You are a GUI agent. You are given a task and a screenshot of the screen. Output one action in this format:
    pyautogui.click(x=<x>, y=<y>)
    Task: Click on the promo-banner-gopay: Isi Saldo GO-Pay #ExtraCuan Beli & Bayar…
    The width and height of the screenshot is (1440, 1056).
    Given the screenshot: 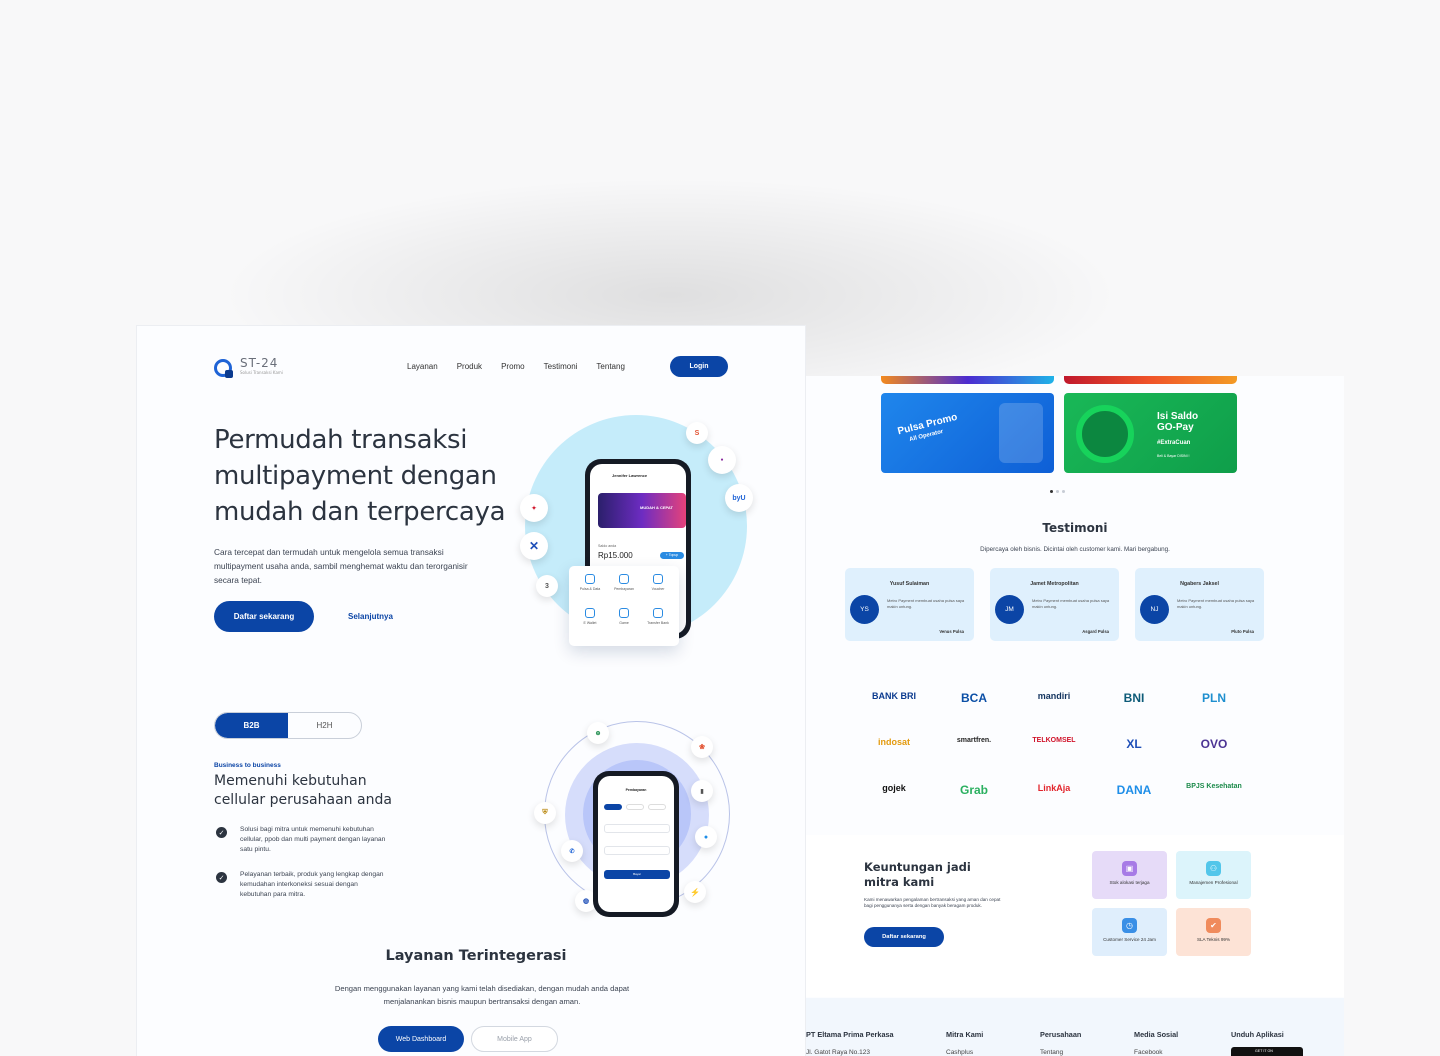 What is the action you would take?
    pyautogui.click(x=1150, y=433)
    